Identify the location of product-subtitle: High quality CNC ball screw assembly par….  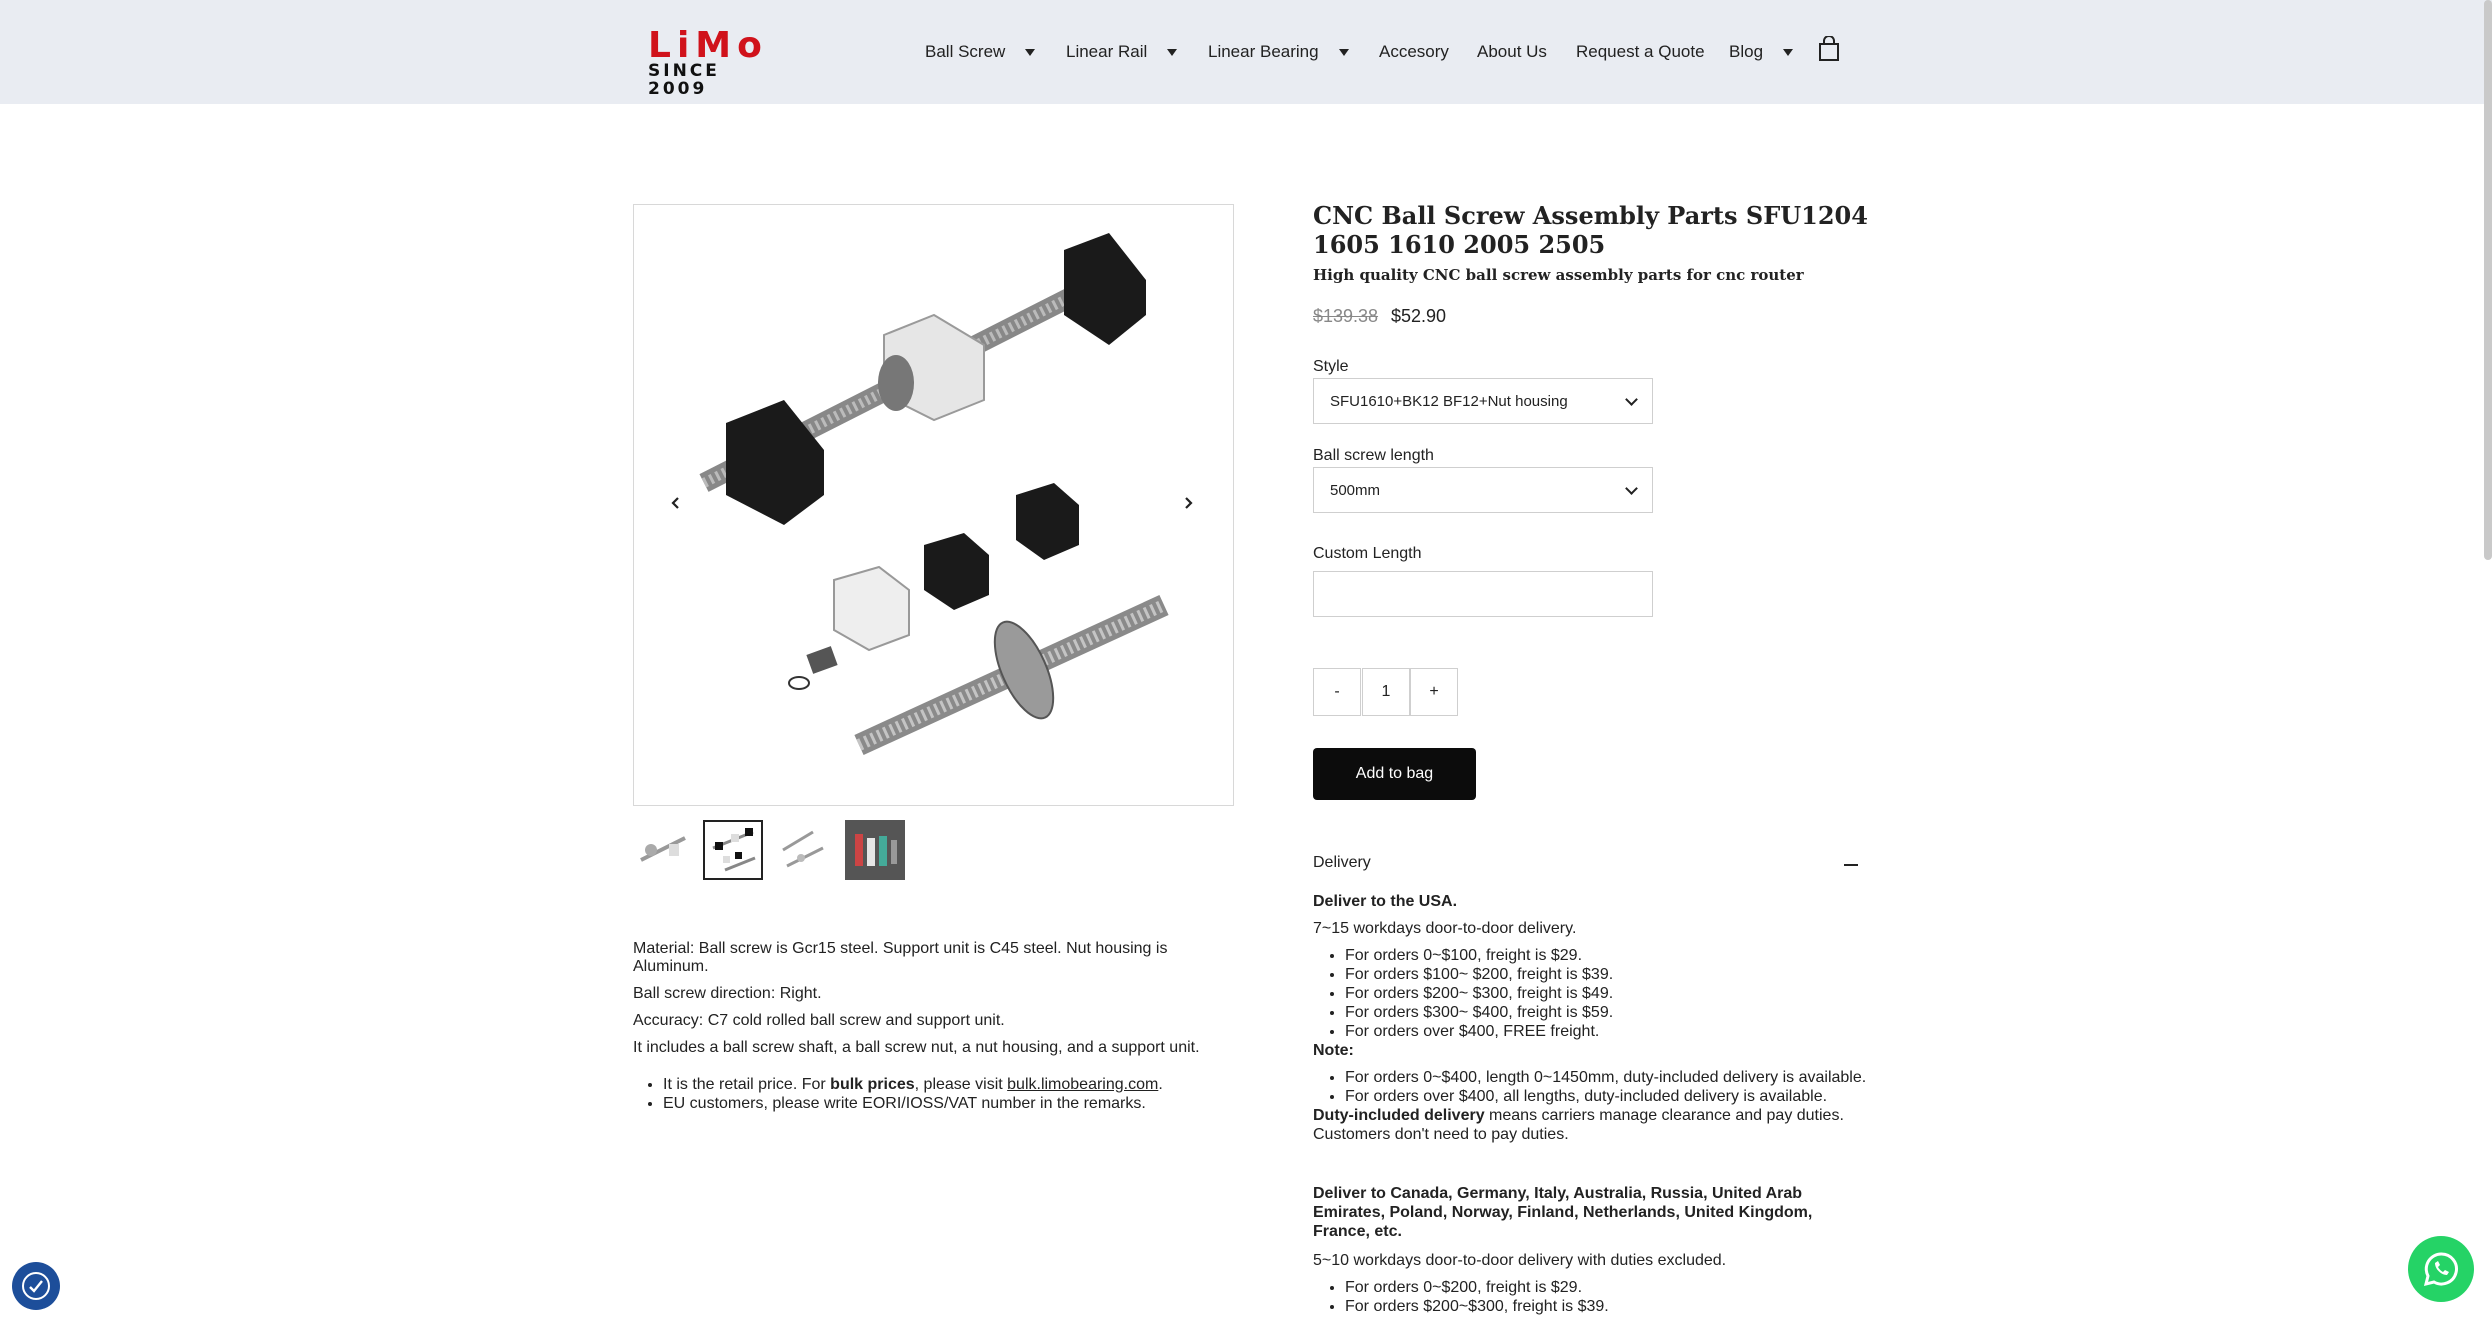
(1558, 275).